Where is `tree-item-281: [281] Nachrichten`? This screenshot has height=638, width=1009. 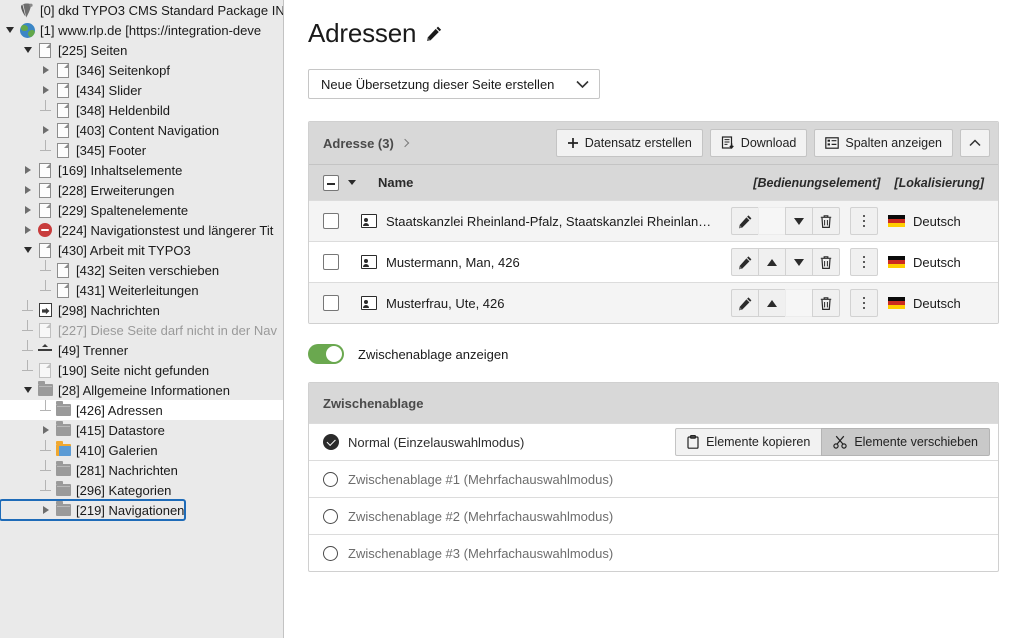 tree-item-281: [281] Nachrichten is located at coordinates (141, 470).